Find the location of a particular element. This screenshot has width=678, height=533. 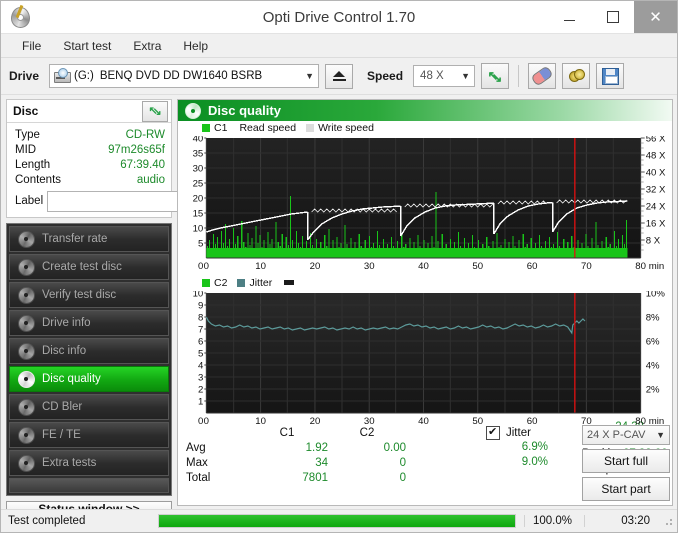

svg-text: 16 X is located at coordinates (656, 224).